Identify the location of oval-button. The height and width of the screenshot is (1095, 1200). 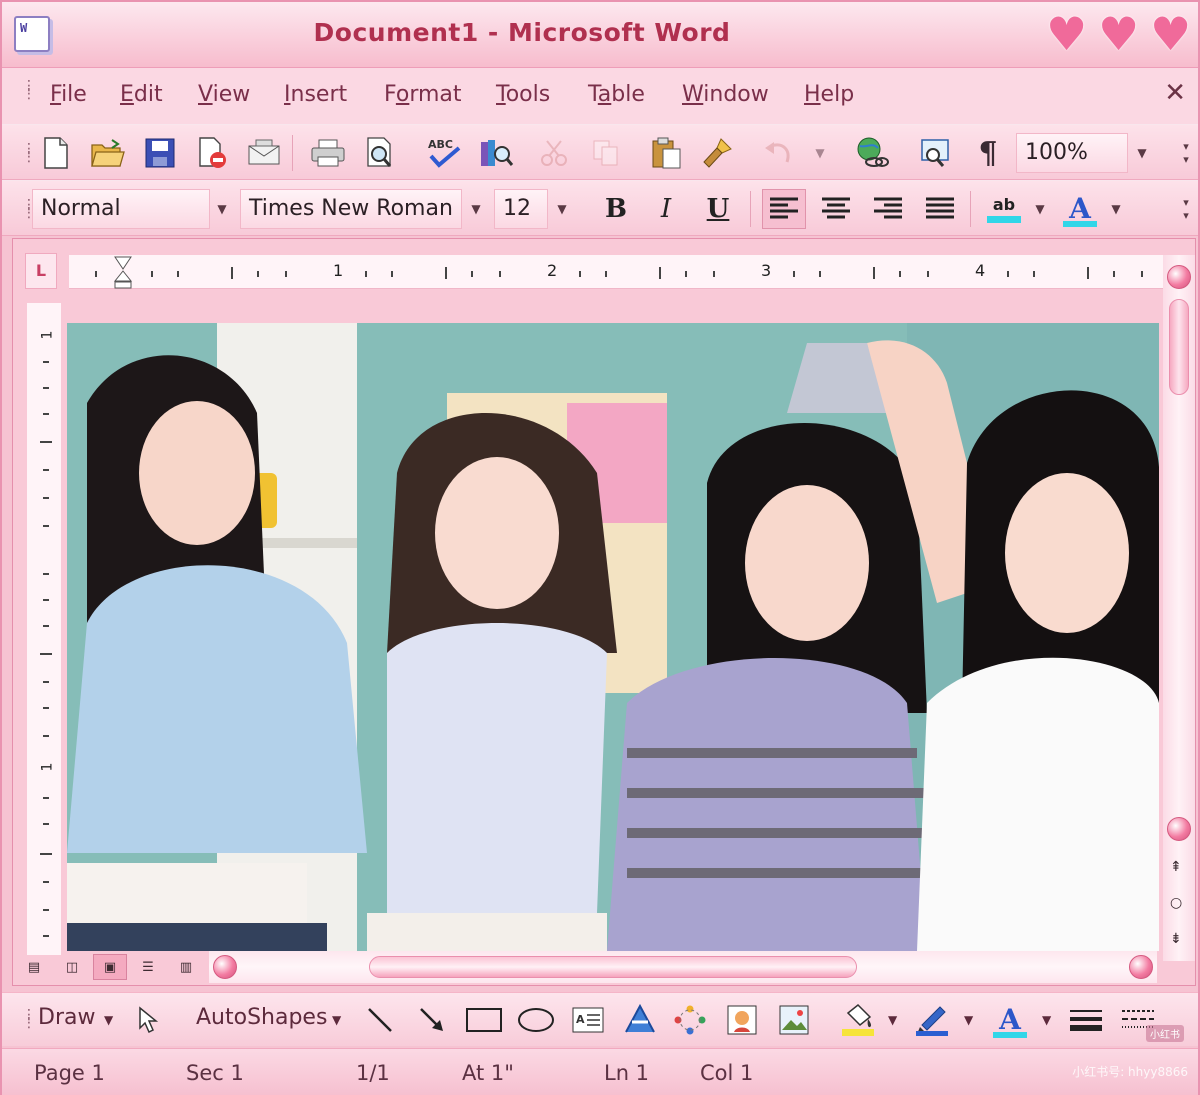
(536, 1020).